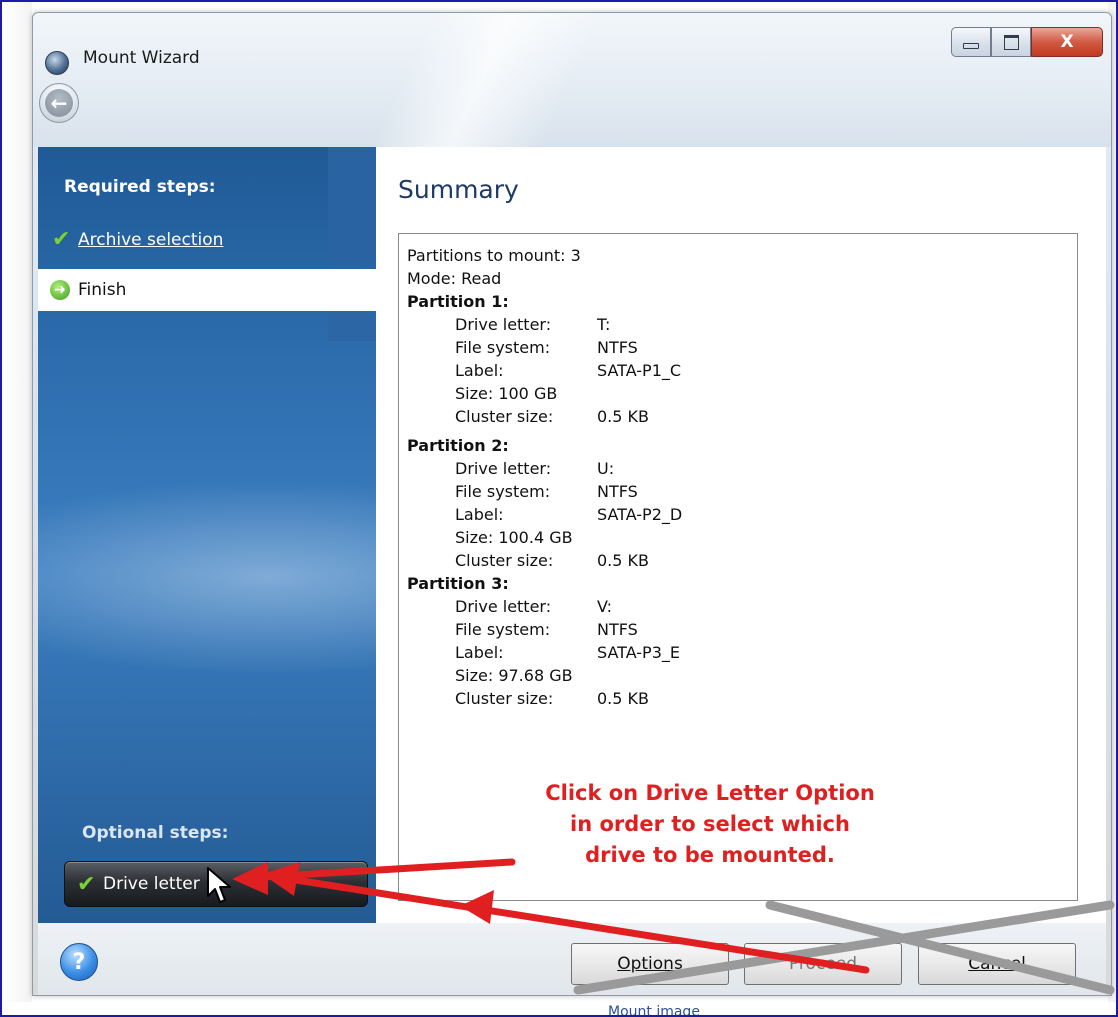  Describe the element at coordinates (654, 1010) in the screenshot. I see `background-caption: Mount image` at that location.